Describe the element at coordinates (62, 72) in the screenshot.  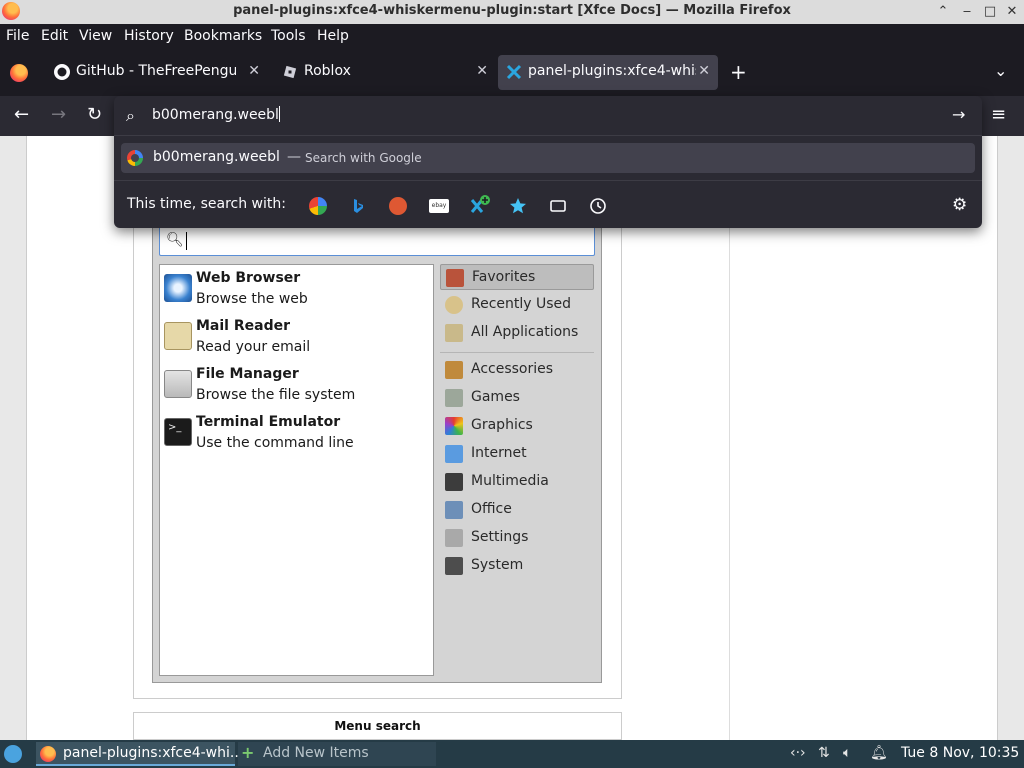
I see `github-icon` at that location.